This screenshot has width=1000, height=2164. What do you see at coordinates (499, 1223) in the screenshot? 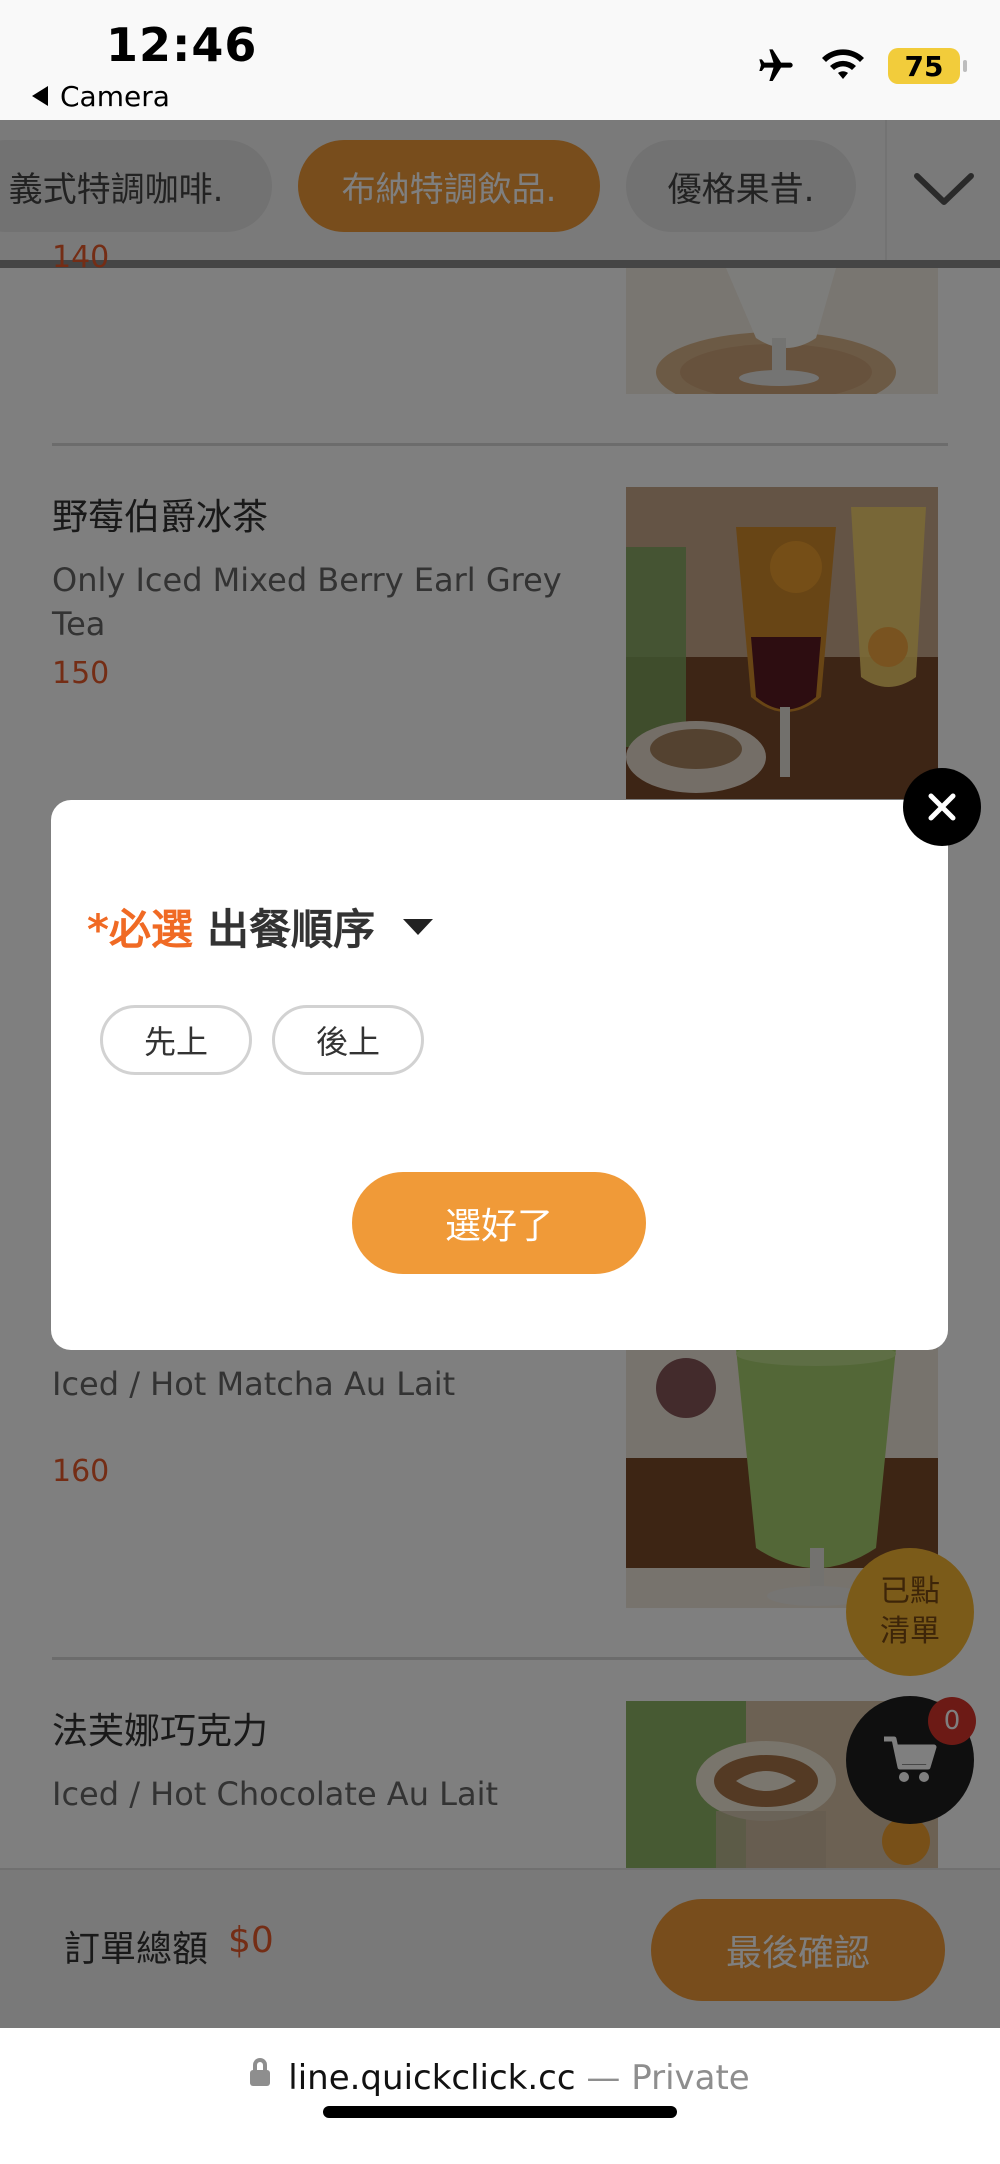
I see `done-button: 選好了` at bounding box center [499, 1223].